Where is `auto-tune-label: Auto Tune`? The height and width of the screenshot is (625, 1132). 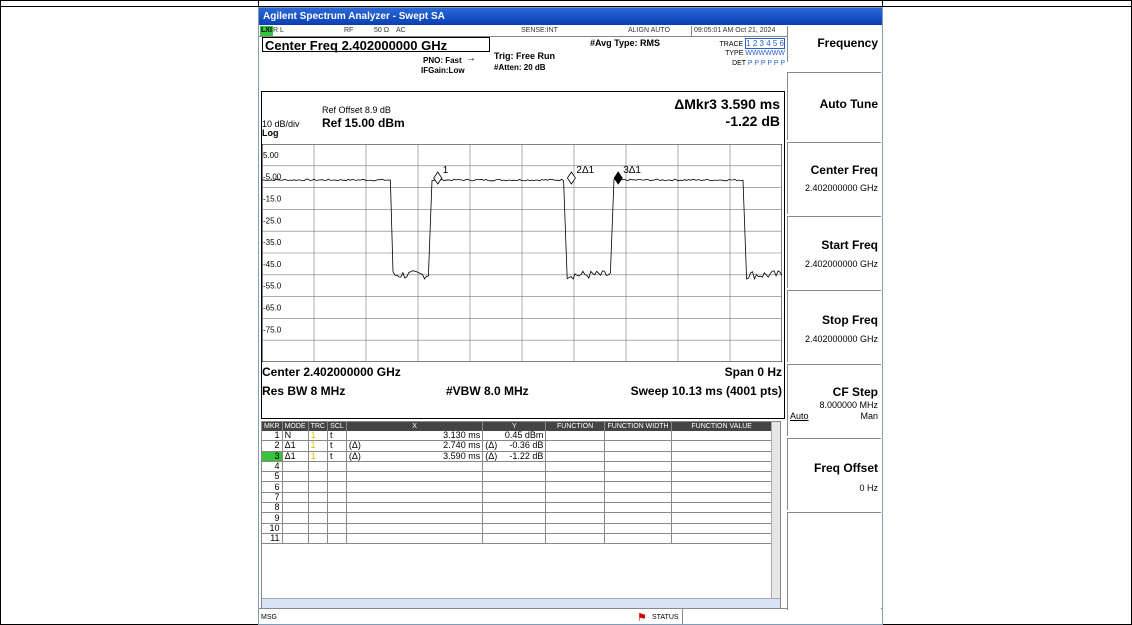 auto-tune-label: Auto Tune is located at coordinates (848, 104).